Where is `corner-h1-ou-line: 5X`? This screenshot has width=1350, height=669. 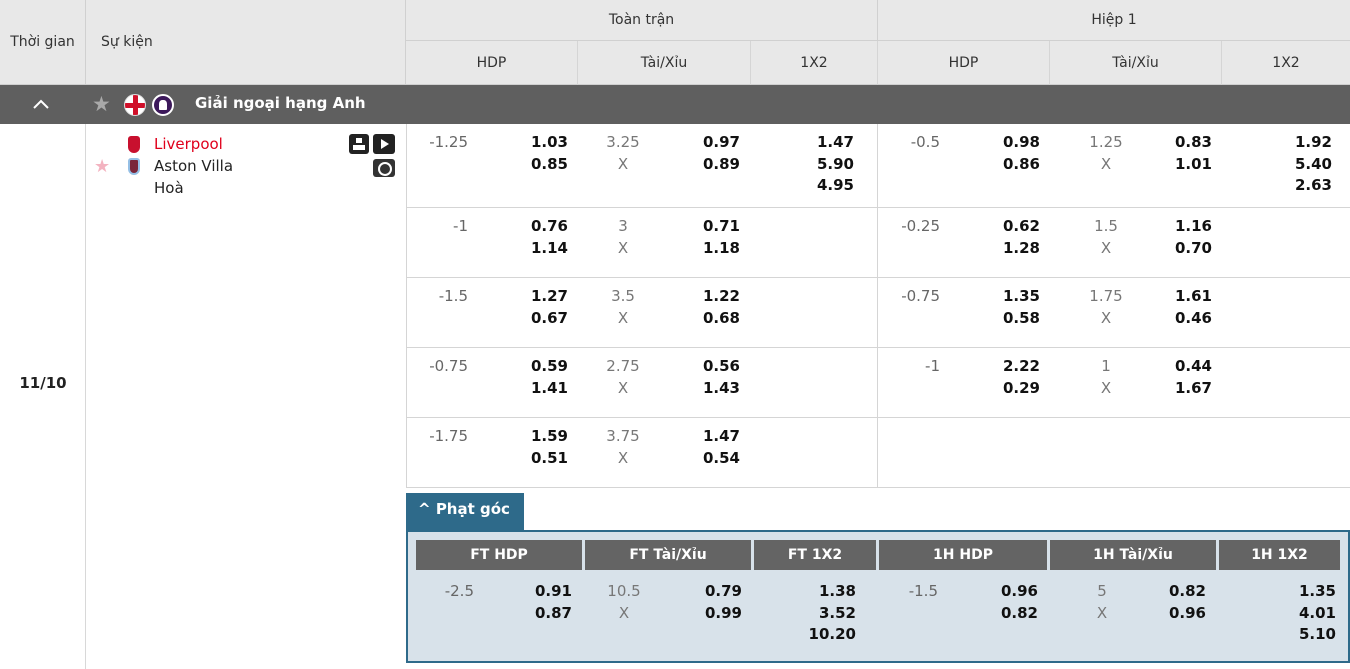
corner-h1-ou-line: 5X is located at coordinates (1102, 602).